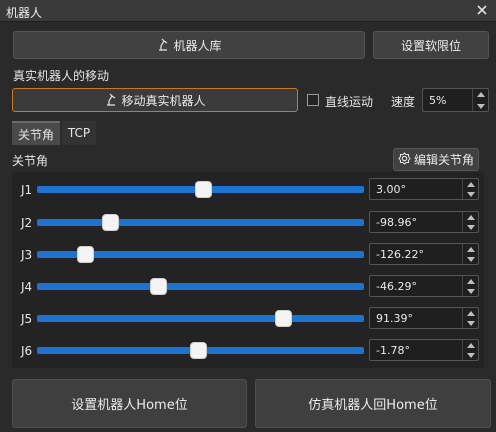  Describe the element at coordinates (403, 102) in the screenshot. I see `speed-label: 速度` at that location.